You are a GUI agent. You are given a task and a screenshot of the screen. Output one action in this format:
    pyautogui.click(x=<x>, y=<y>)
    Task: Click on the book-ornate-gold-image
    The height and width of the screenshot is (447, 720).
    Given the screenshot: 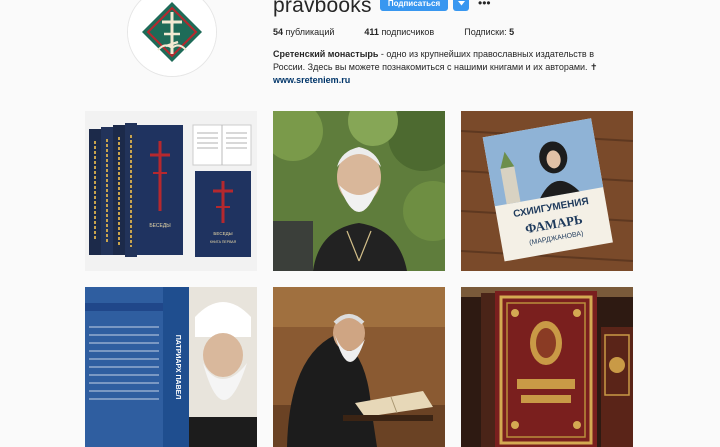 What is the action you would take?
    pyautogui.click(x=547, y=367)
    